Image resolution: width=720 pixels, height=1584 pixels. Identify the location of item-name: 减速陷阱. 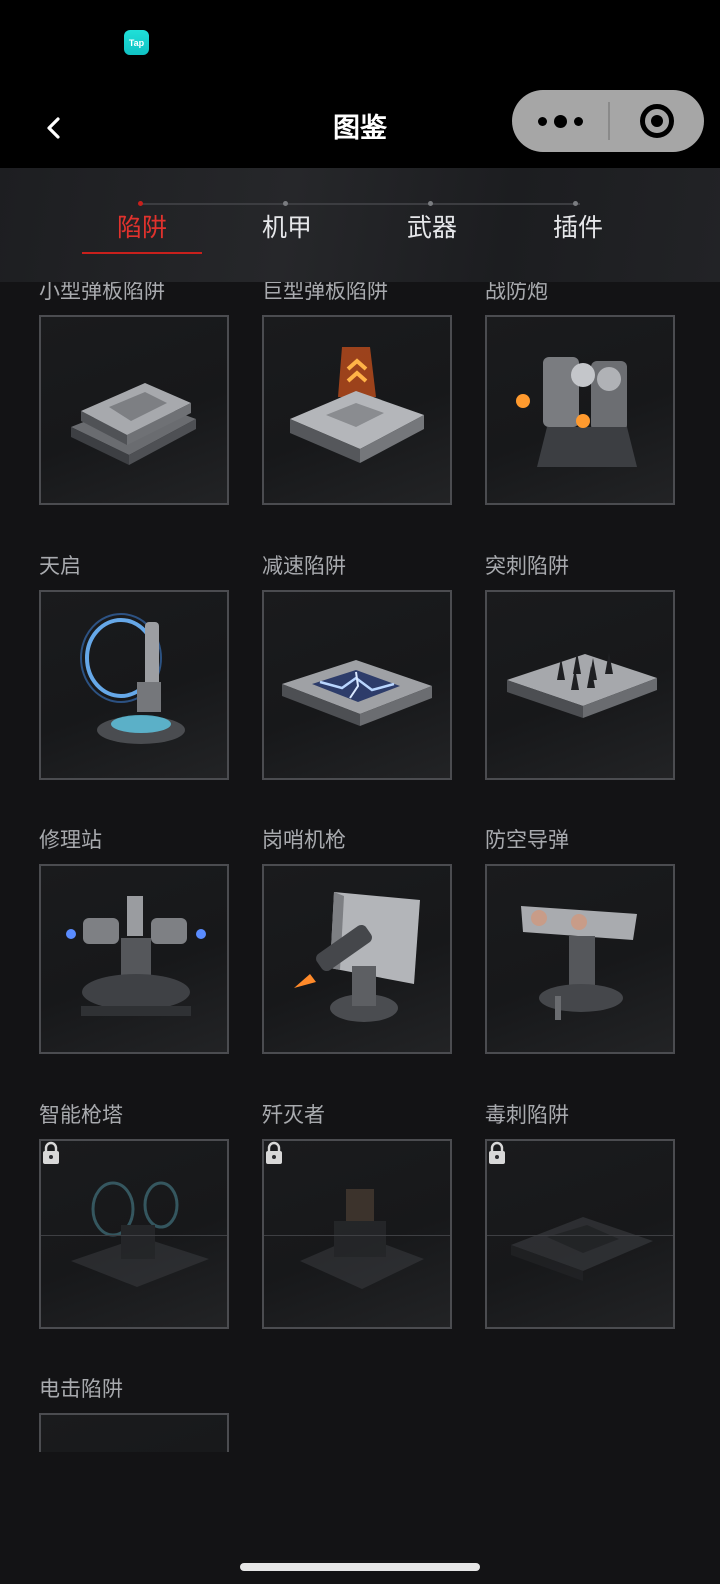
(304, 566).